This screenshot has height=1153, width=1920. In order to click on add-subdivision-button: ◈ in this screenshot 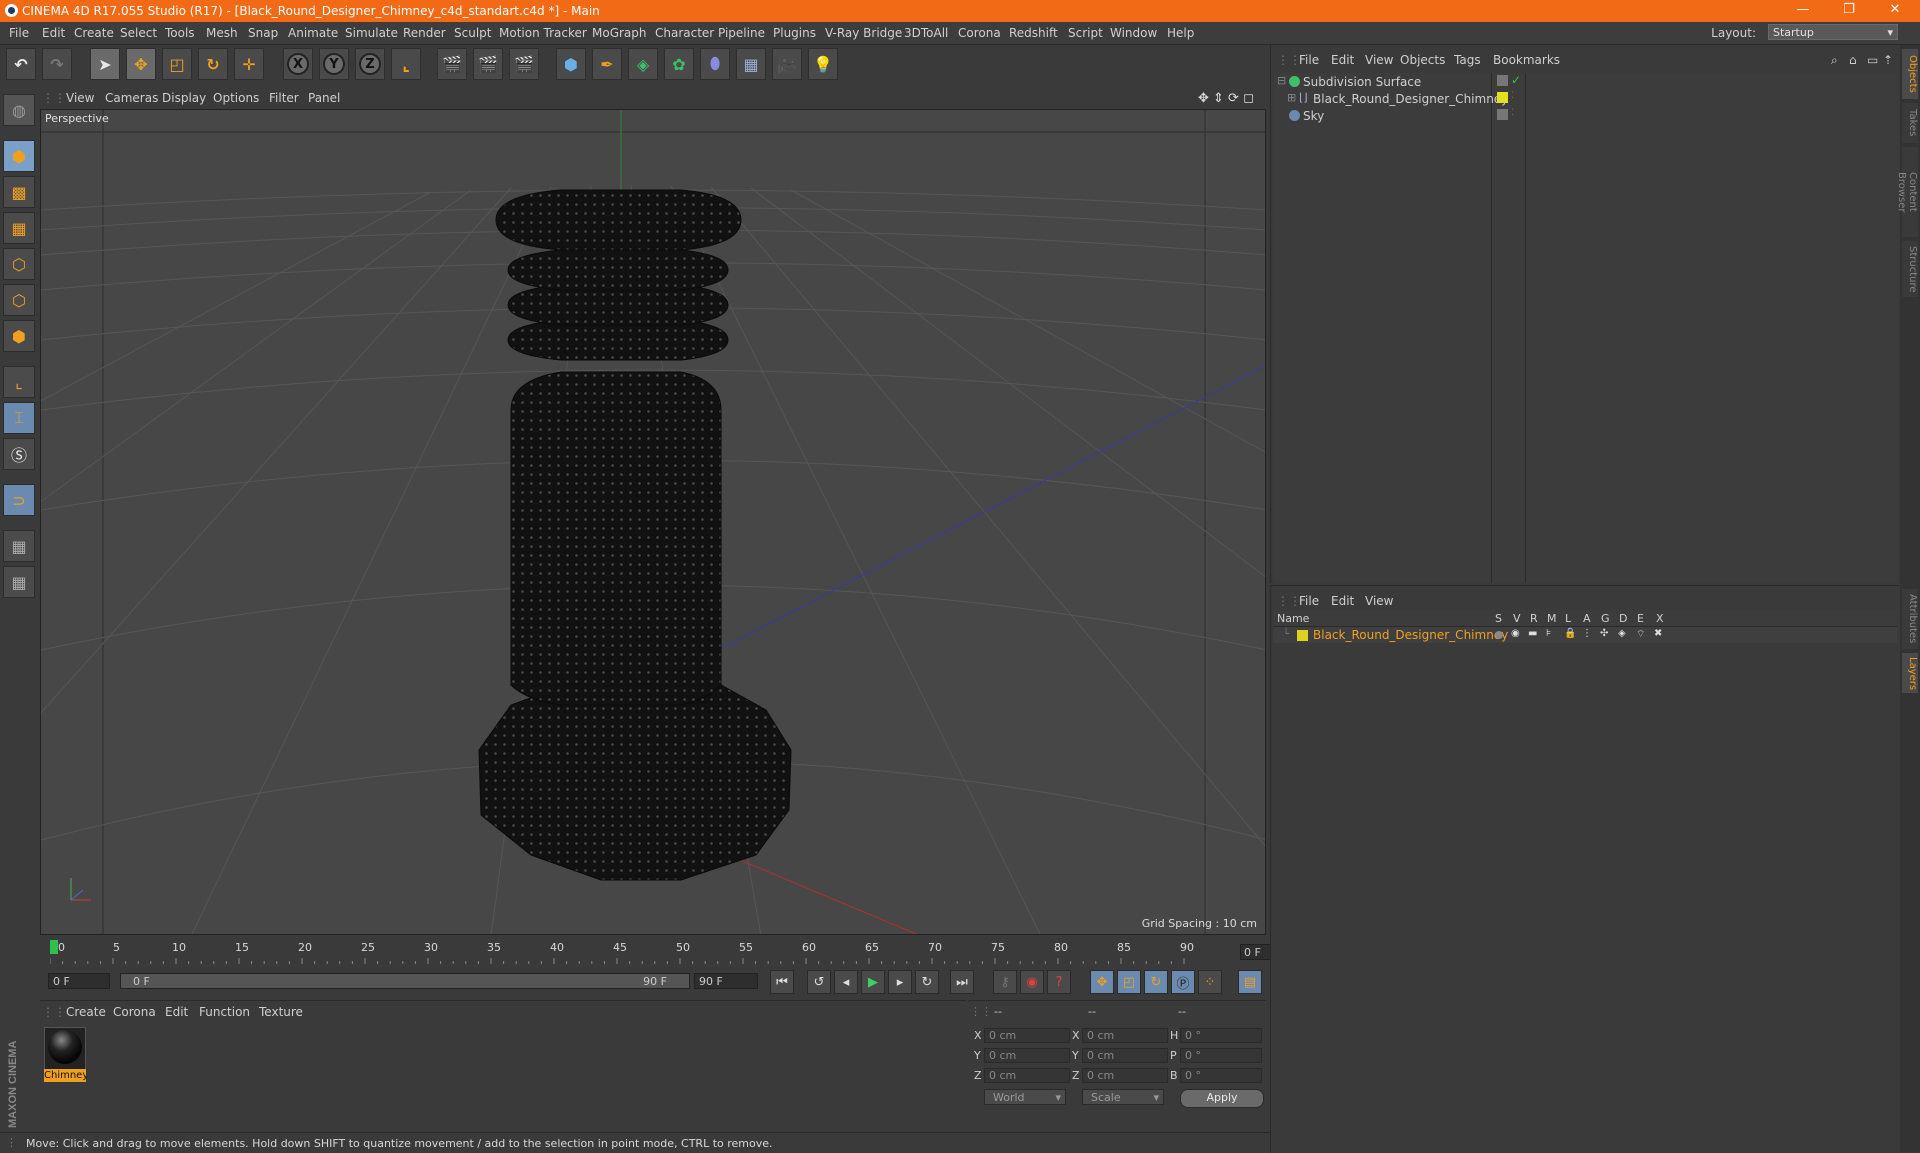, I will do `click(643, 64)`.